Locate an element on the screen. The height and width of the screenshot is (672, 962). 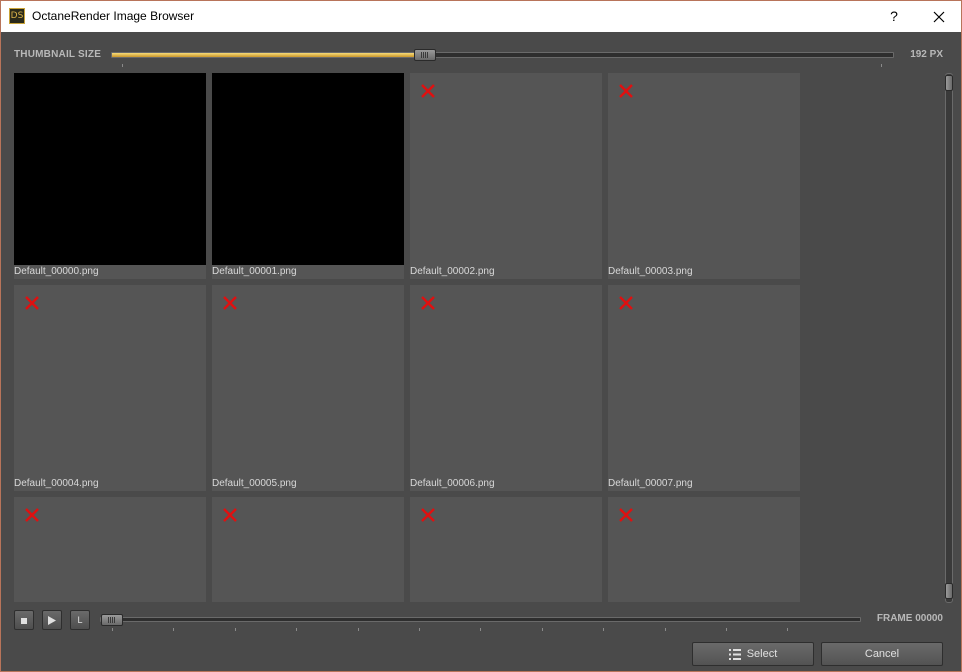
play-icon is located at coordinates (52, 621).